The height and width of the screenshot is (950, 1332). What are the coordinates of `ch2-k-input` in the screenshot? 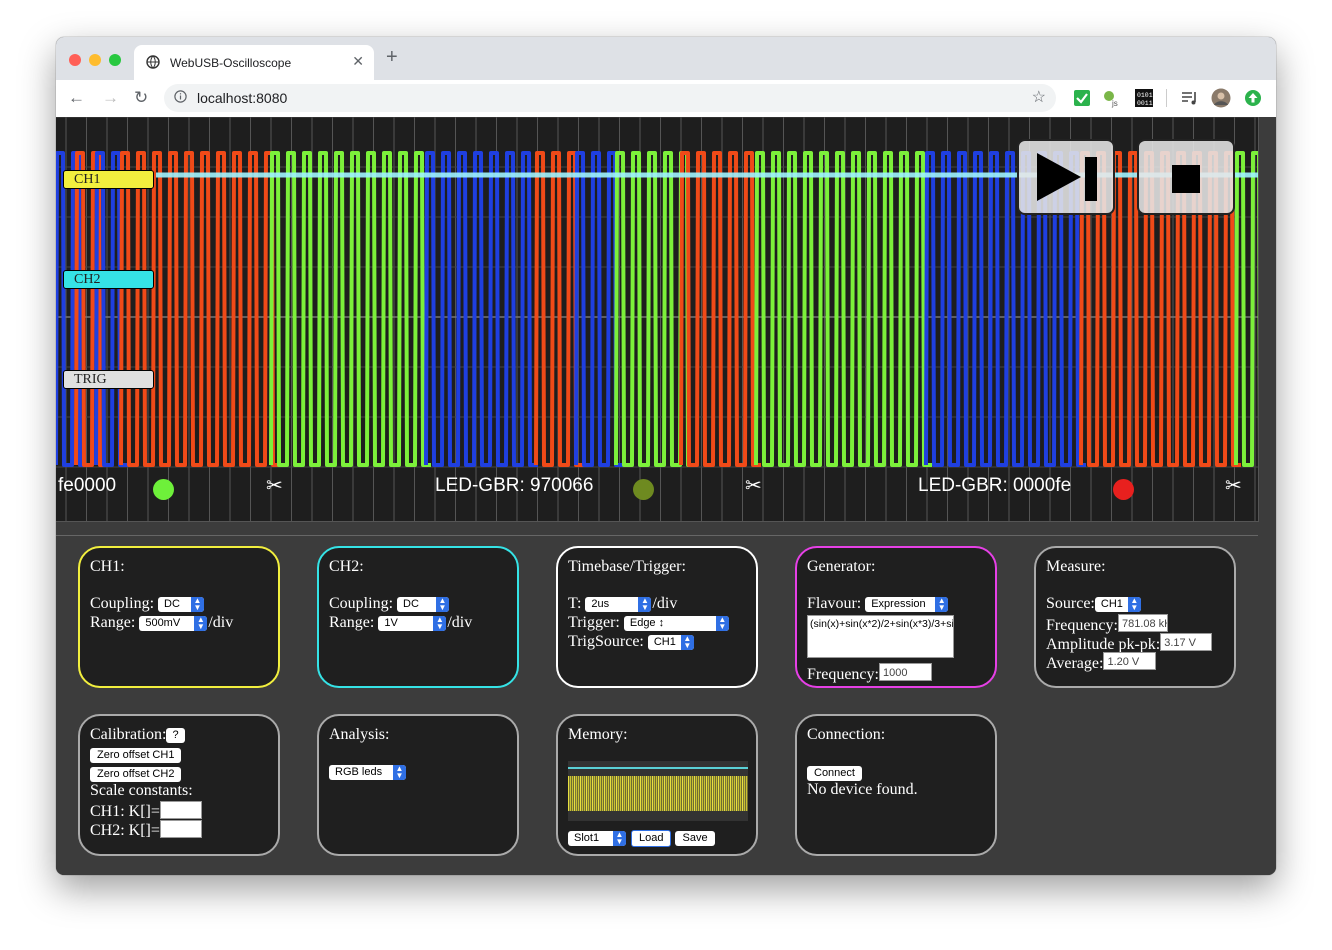 It's located at (180, 829).